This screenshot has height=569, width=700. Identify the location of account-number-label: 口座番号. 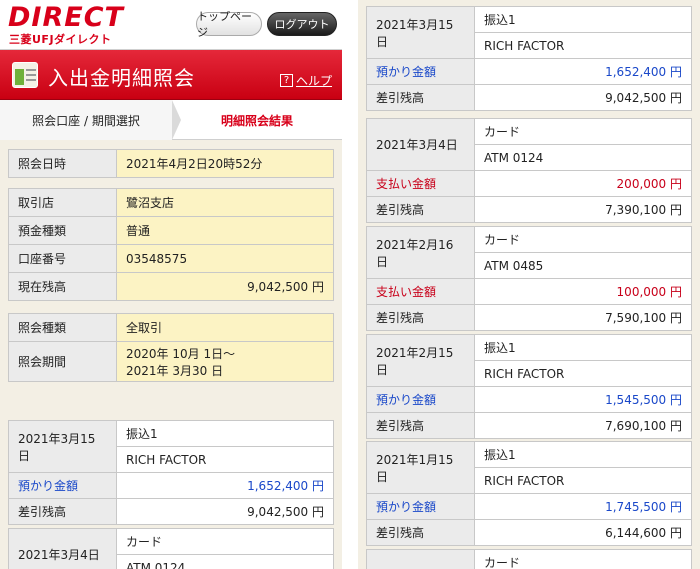
(62, 258).